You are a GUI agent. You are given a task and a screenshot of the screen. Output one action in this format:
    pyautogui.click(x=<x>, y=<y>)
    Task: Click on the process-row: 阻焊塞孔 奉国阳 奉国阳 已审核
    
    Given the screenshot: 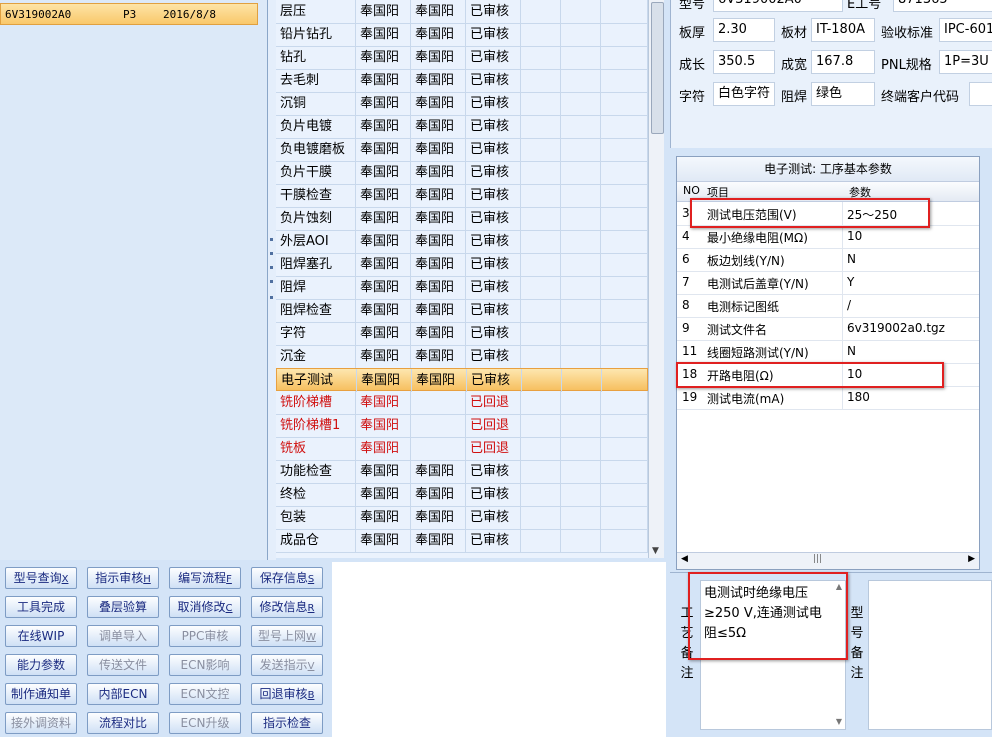 What is the action you would take?
    pyautogui.click(x=462, y=265)
    